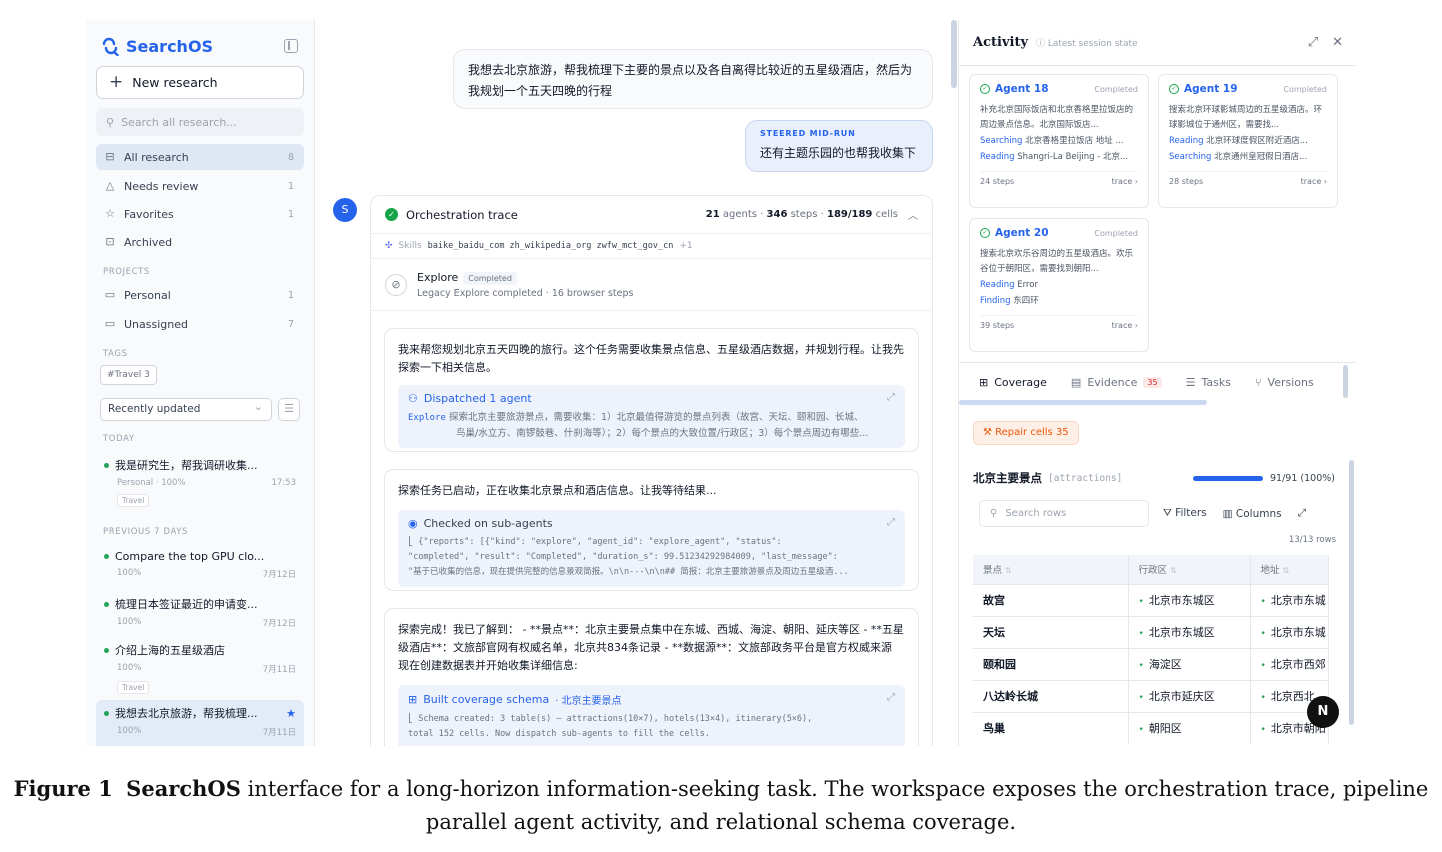 The image size is (1442, 852). What do you see at coordinates (110, 46) in the screenshot?
I see `searchos-logo-icon` at bounding box center [110, 46].